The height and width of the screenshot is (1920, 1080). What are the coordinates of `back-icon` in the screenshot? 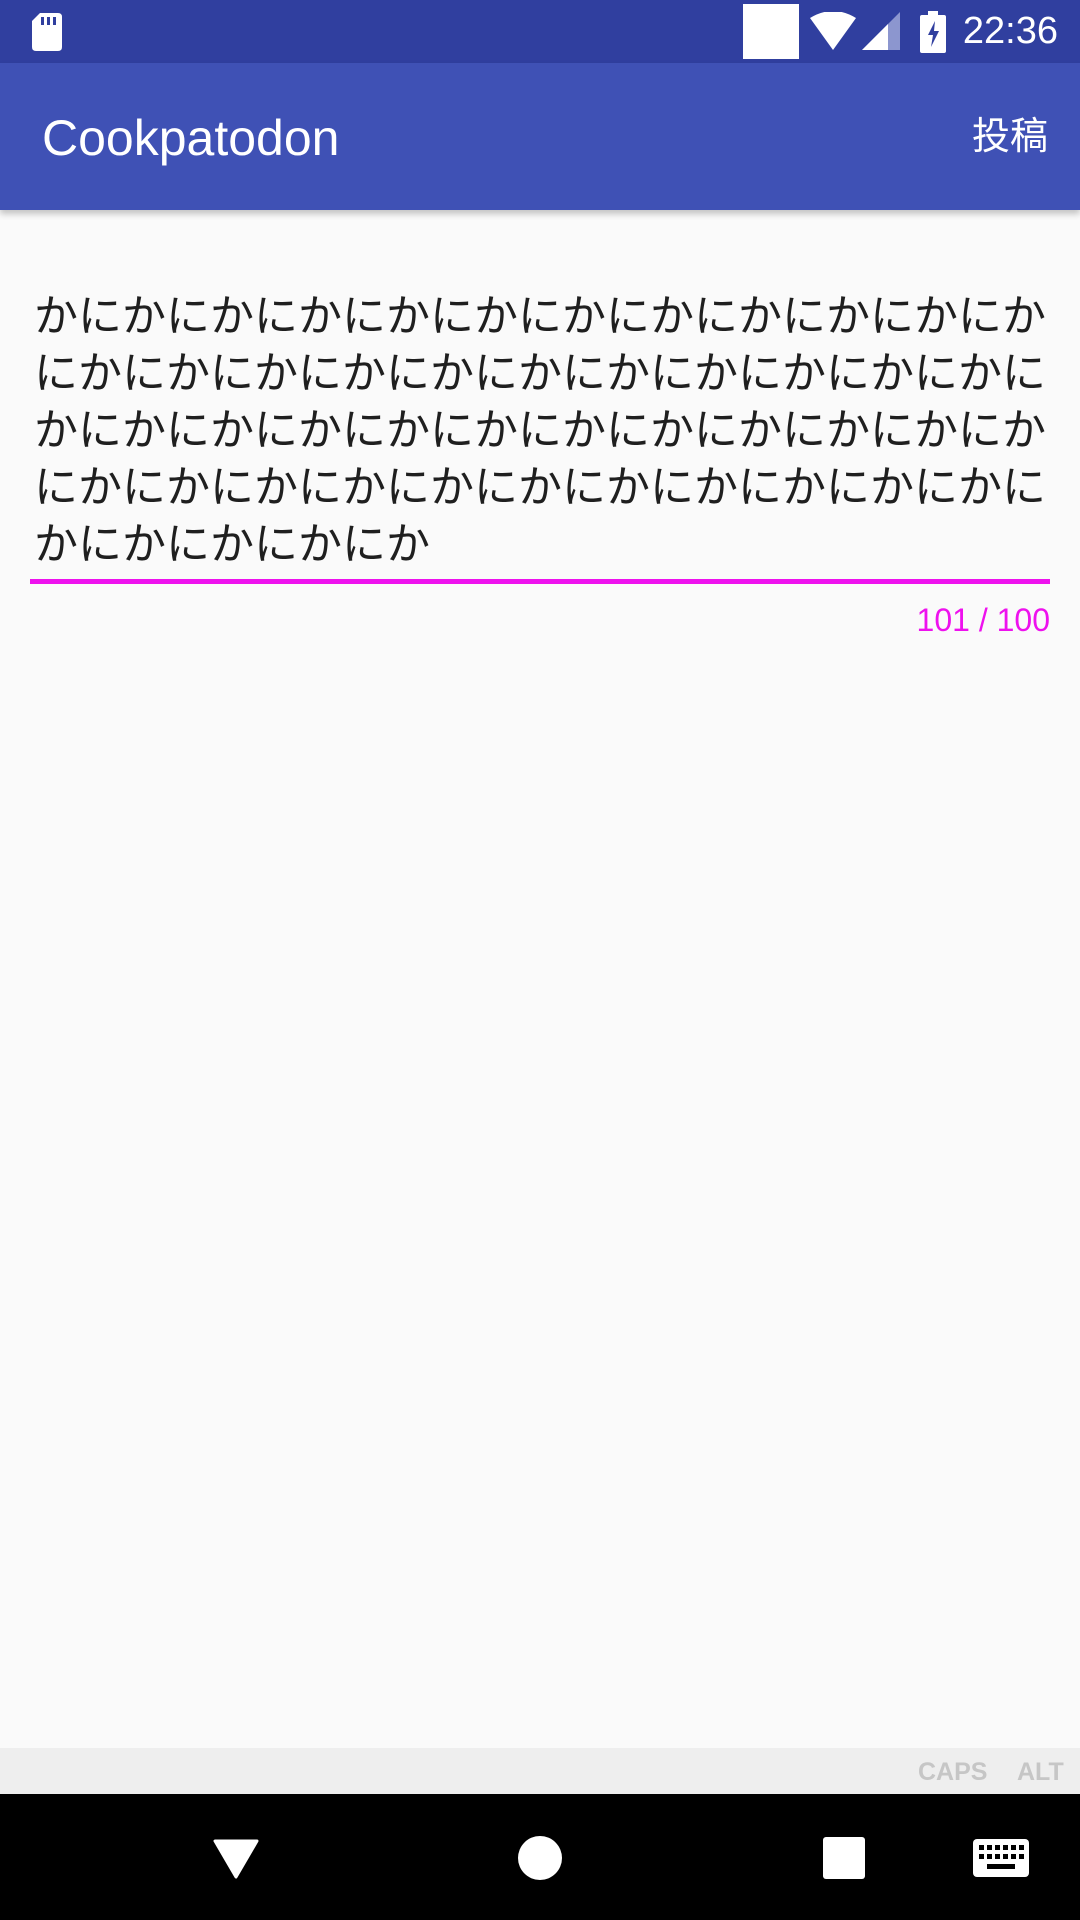 It's located at (236, 1859).